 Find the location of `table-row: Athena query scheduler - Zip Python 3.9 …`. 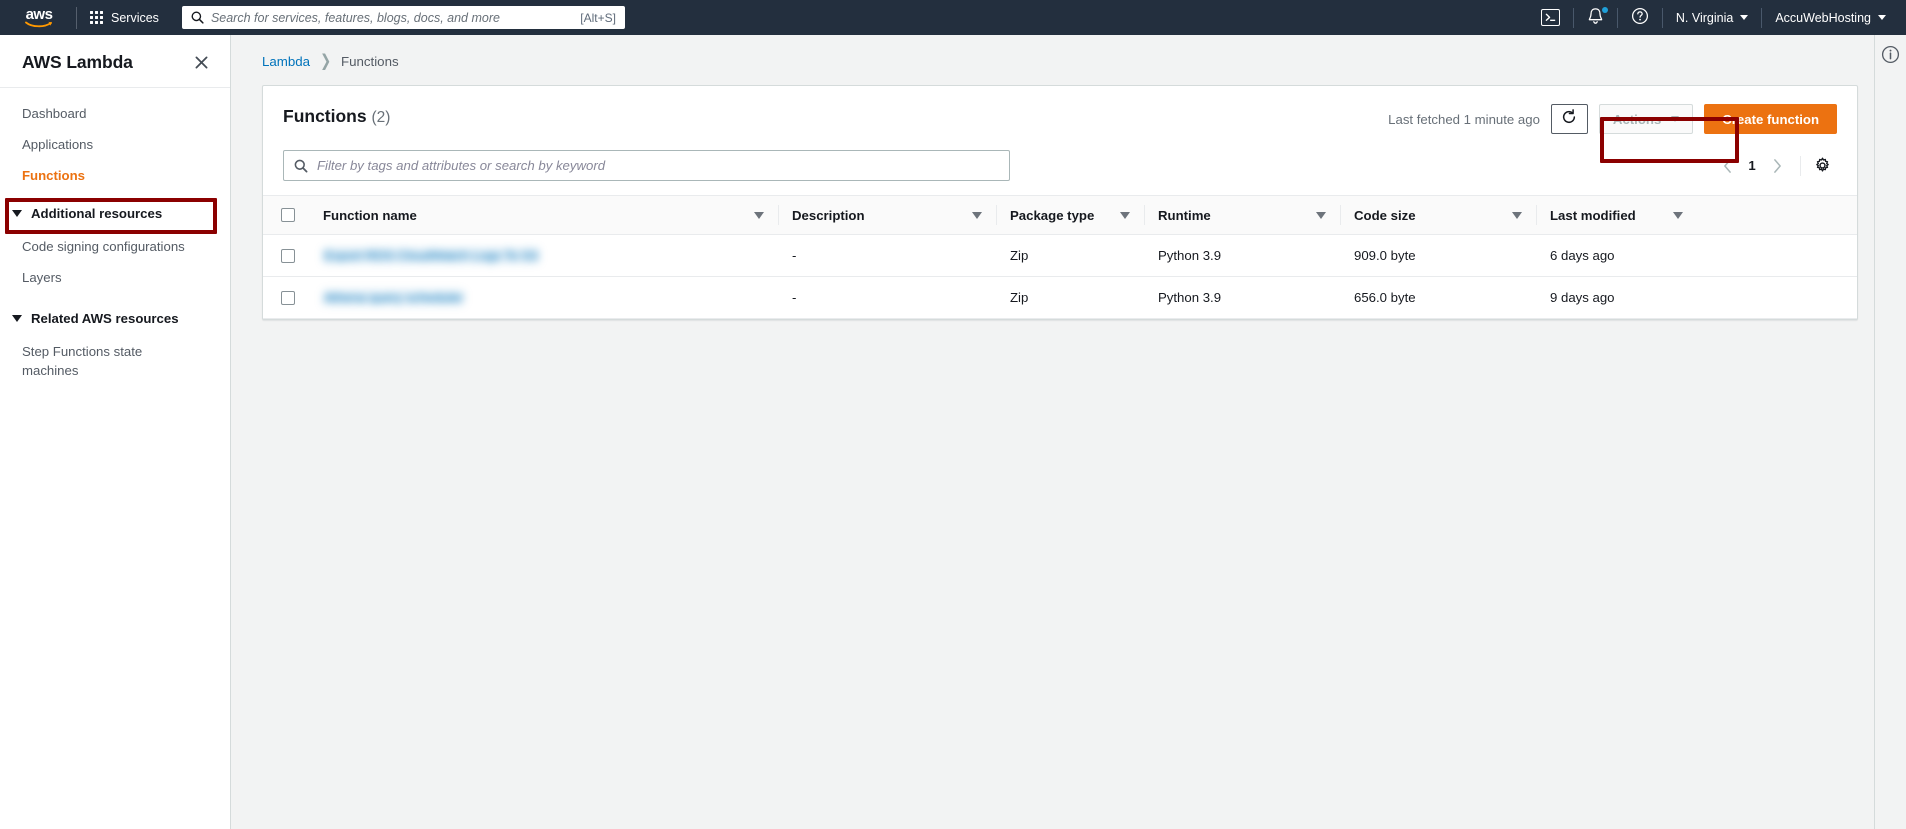

table-row: Athena query scheduler - Zip Python 3.9 … is located at coordinates (1060, 297).